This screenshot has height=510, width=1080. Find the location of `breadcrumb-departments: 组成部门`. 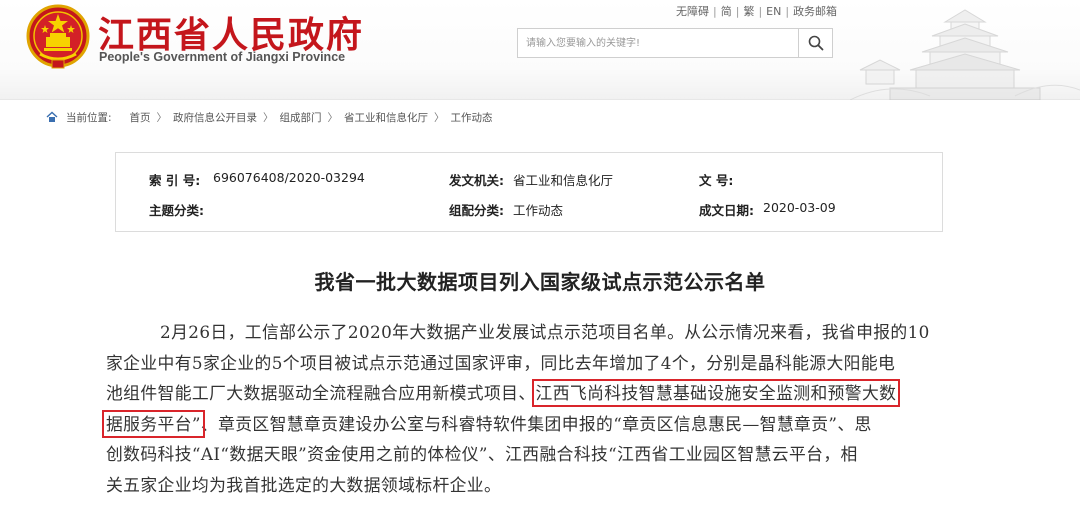

breadcrumb-departments: 组成部门 is located at coordinates (301, 117).